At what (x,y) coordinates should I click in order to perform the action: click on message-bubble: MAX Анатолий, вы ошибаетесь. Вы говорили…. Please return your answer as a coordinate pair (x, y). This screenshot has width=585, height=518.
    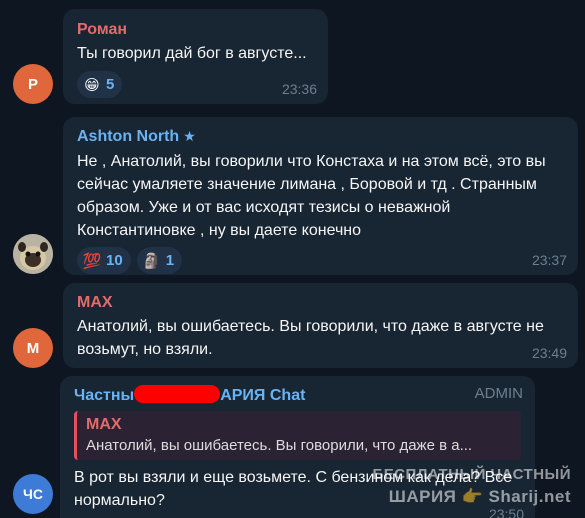
    Looking at the image, I should click on (320, 325).